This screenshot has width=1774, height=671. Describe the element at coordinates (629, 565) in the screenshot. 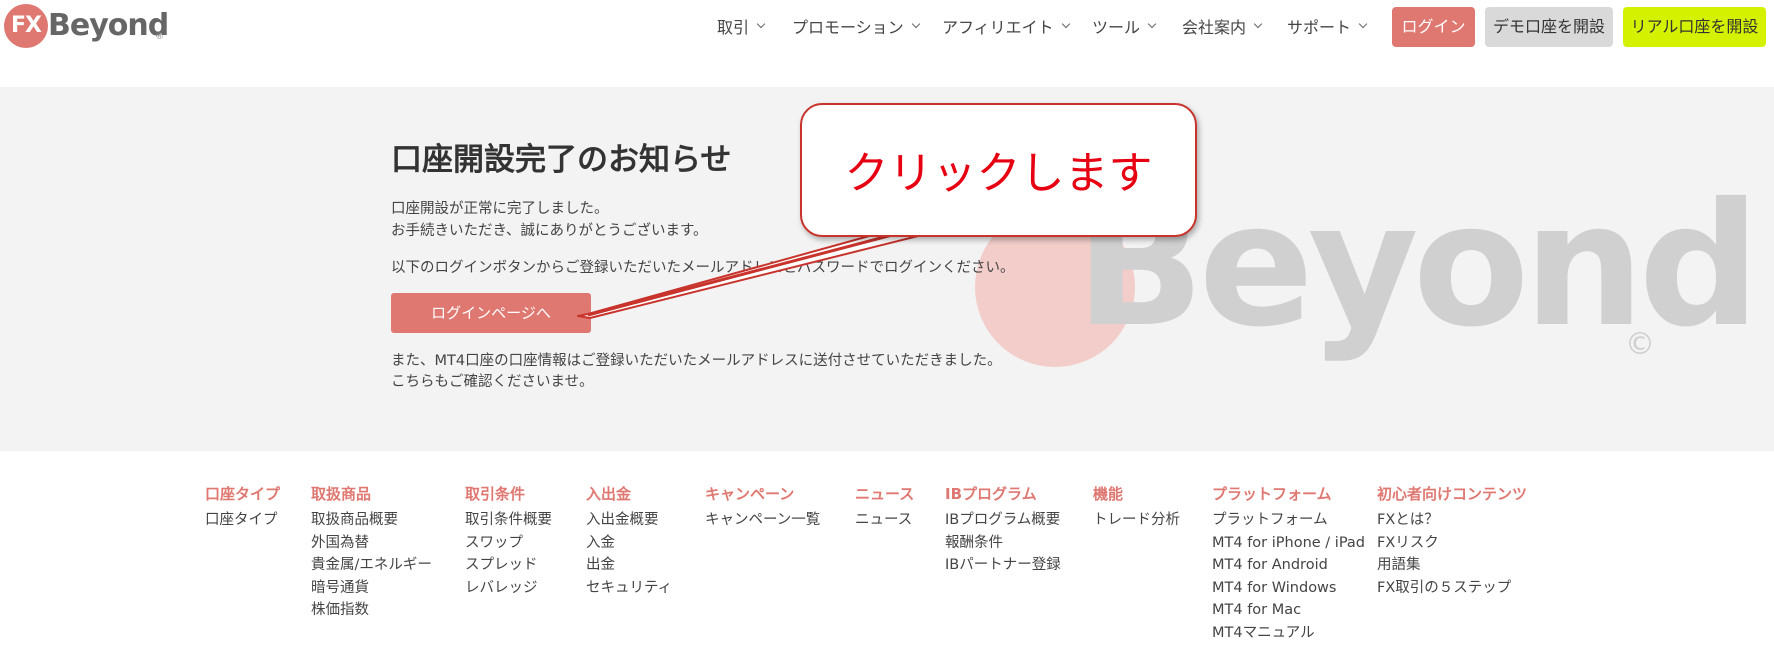

I see `footer-link: 出金` at that location.